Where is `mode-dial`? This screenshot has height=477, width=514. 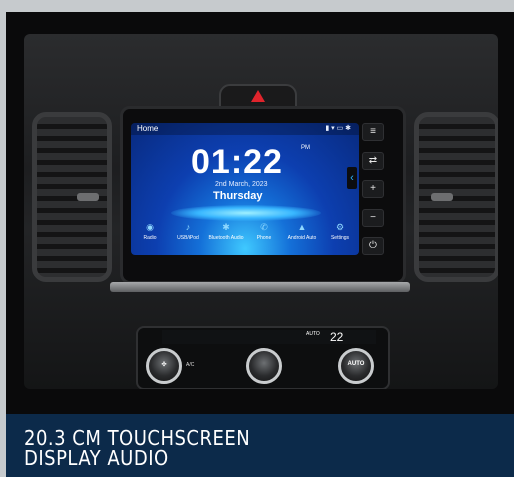 mode-dial is located at coordinates (264, 366).